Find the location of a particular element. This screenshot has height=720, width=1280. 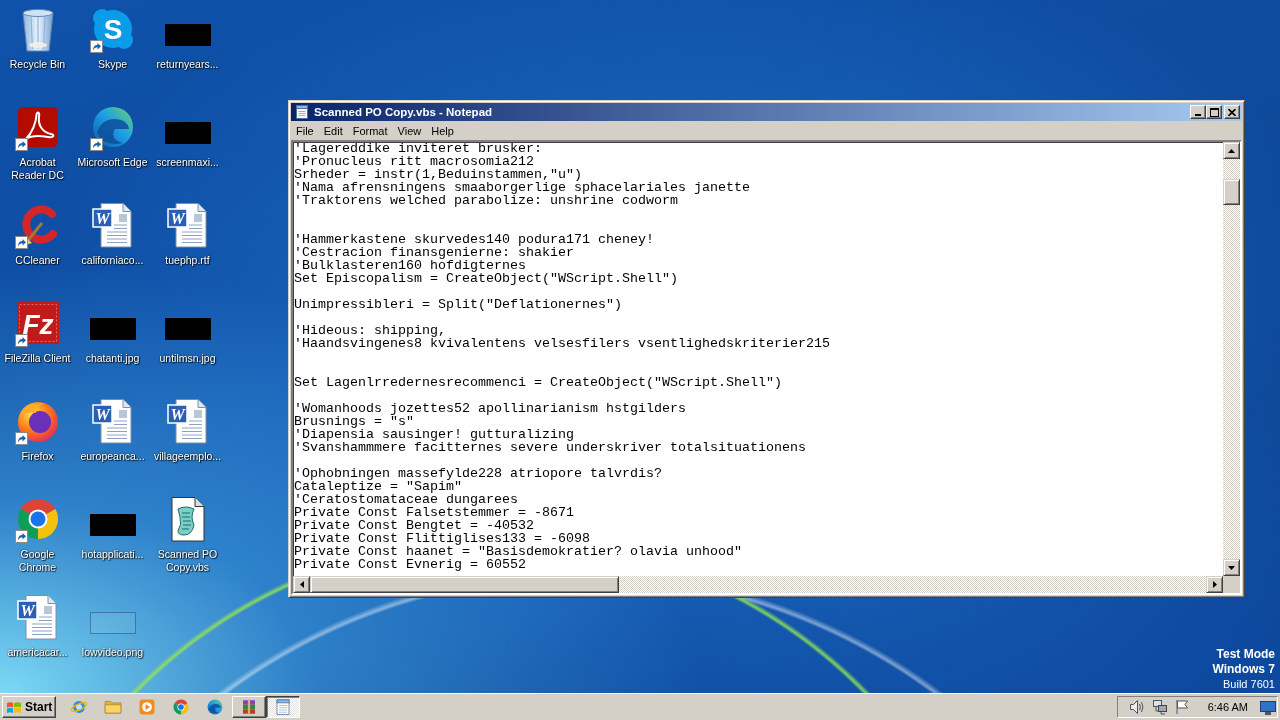

close-button is located at coordinates (1232, 112).